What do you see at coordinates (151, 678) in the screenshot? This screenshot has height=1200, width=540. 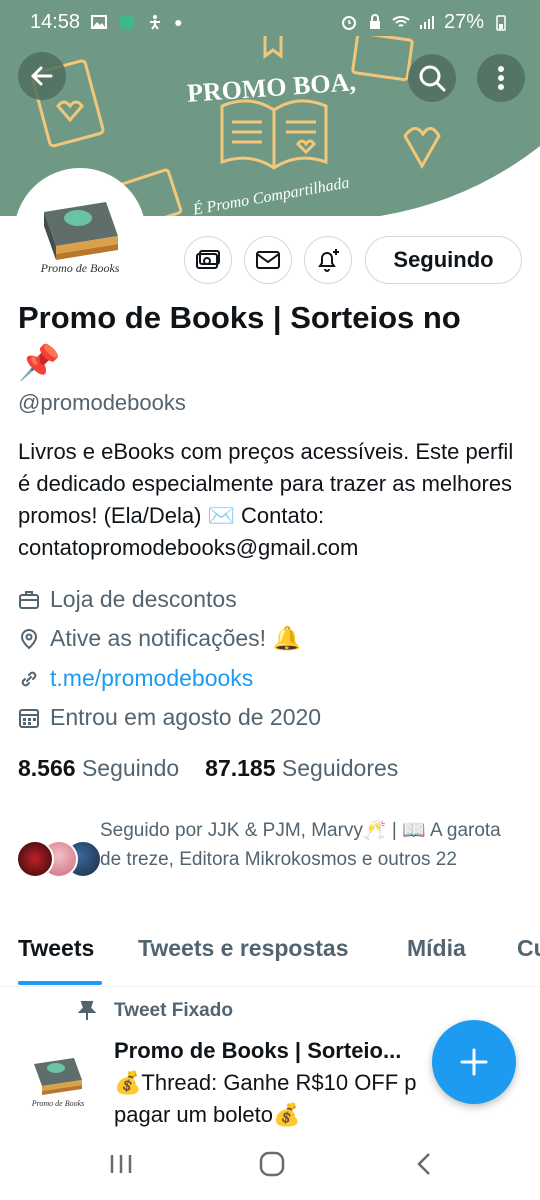 I see `link-text: t.me/promodebooks` at bounding box center [151, 678].